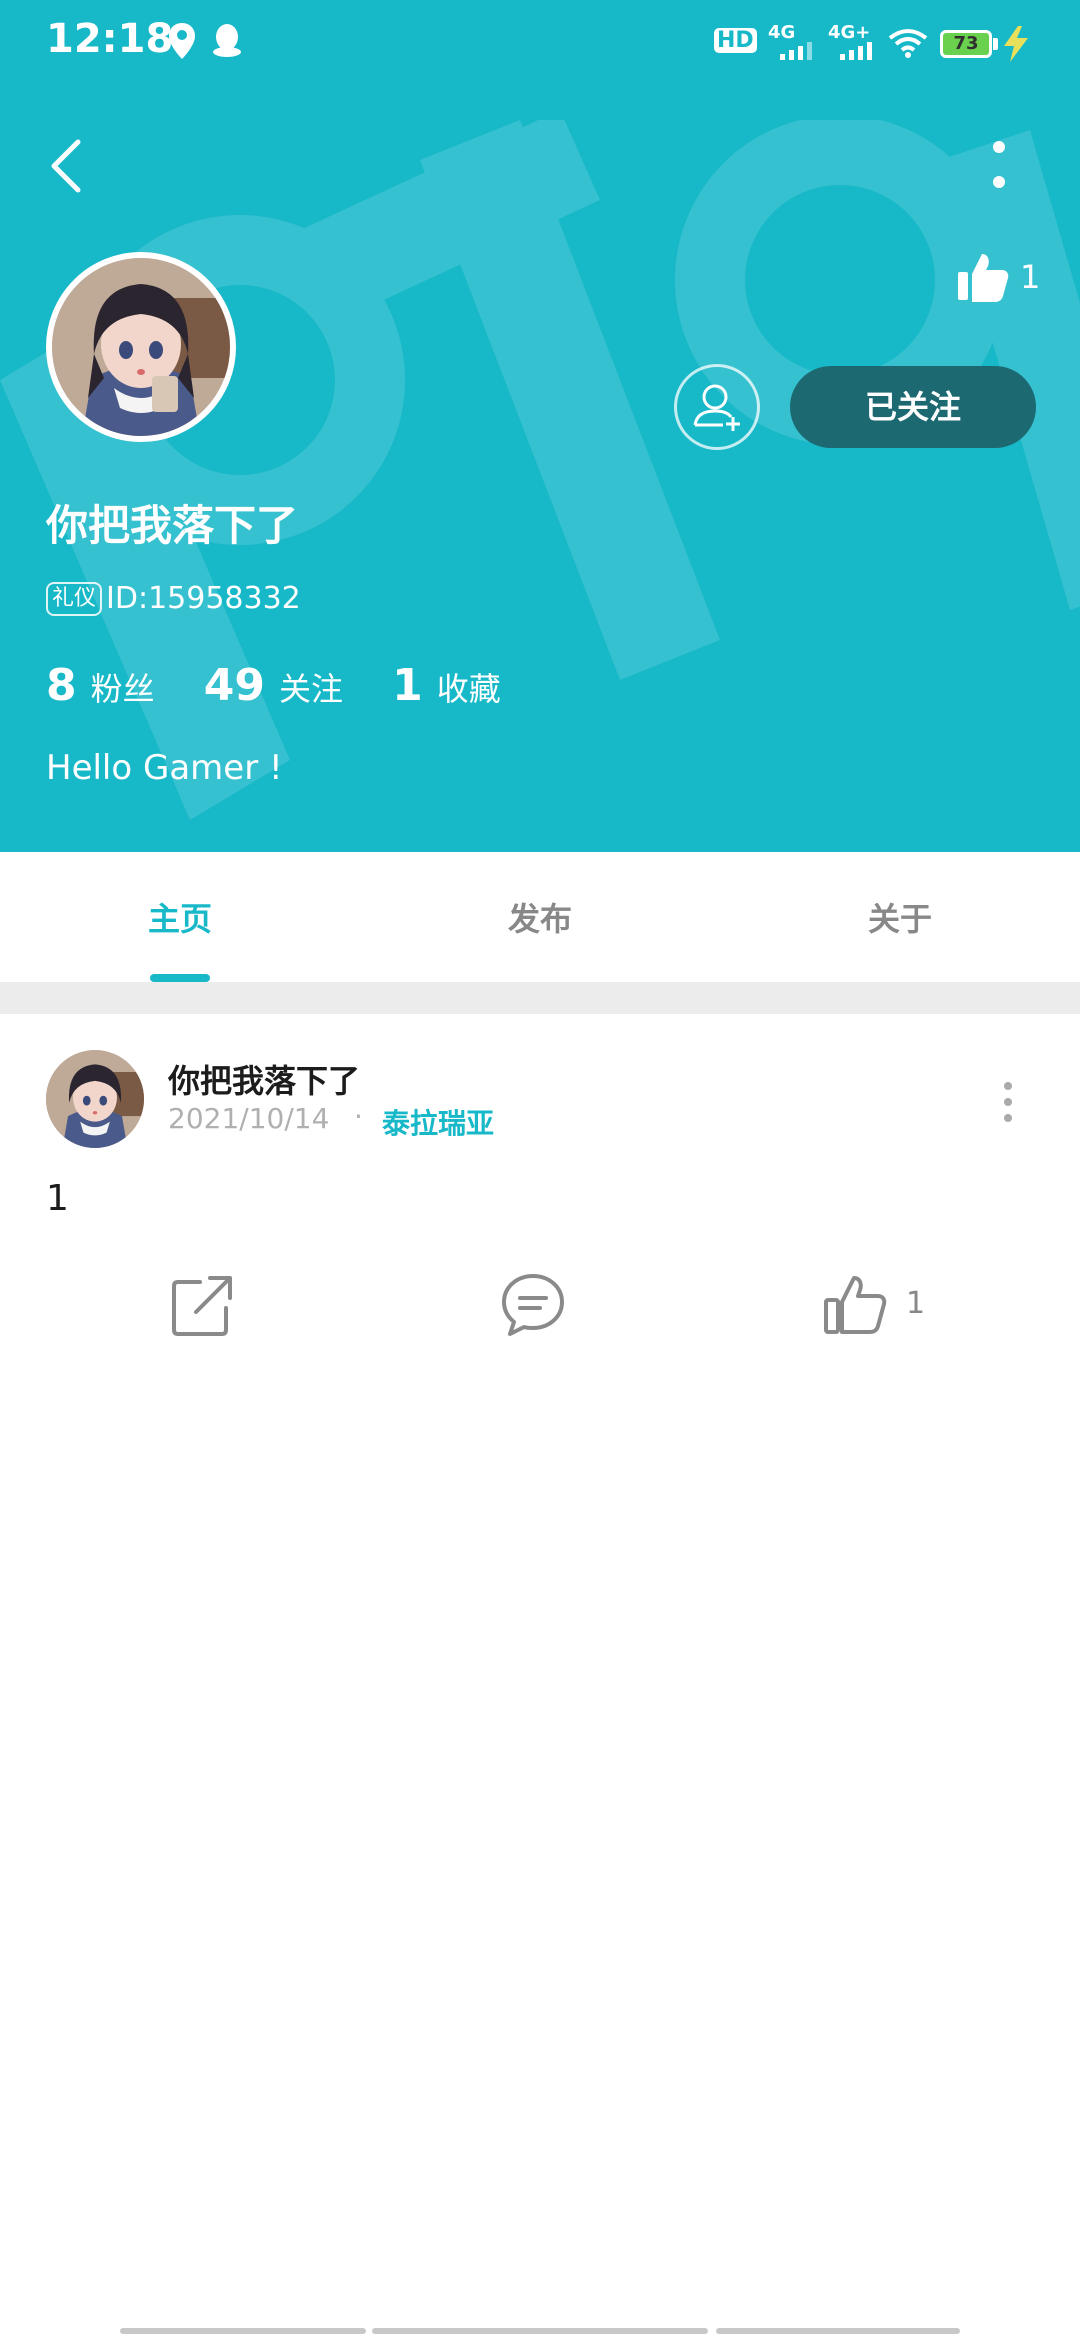 Image resolution: width=1080 pixels, height=2340 pixels. What do you see at coordinates (540, 2331) in the screenshot?
I see `gesture-bar-center` at bounding box center [540, 2331].